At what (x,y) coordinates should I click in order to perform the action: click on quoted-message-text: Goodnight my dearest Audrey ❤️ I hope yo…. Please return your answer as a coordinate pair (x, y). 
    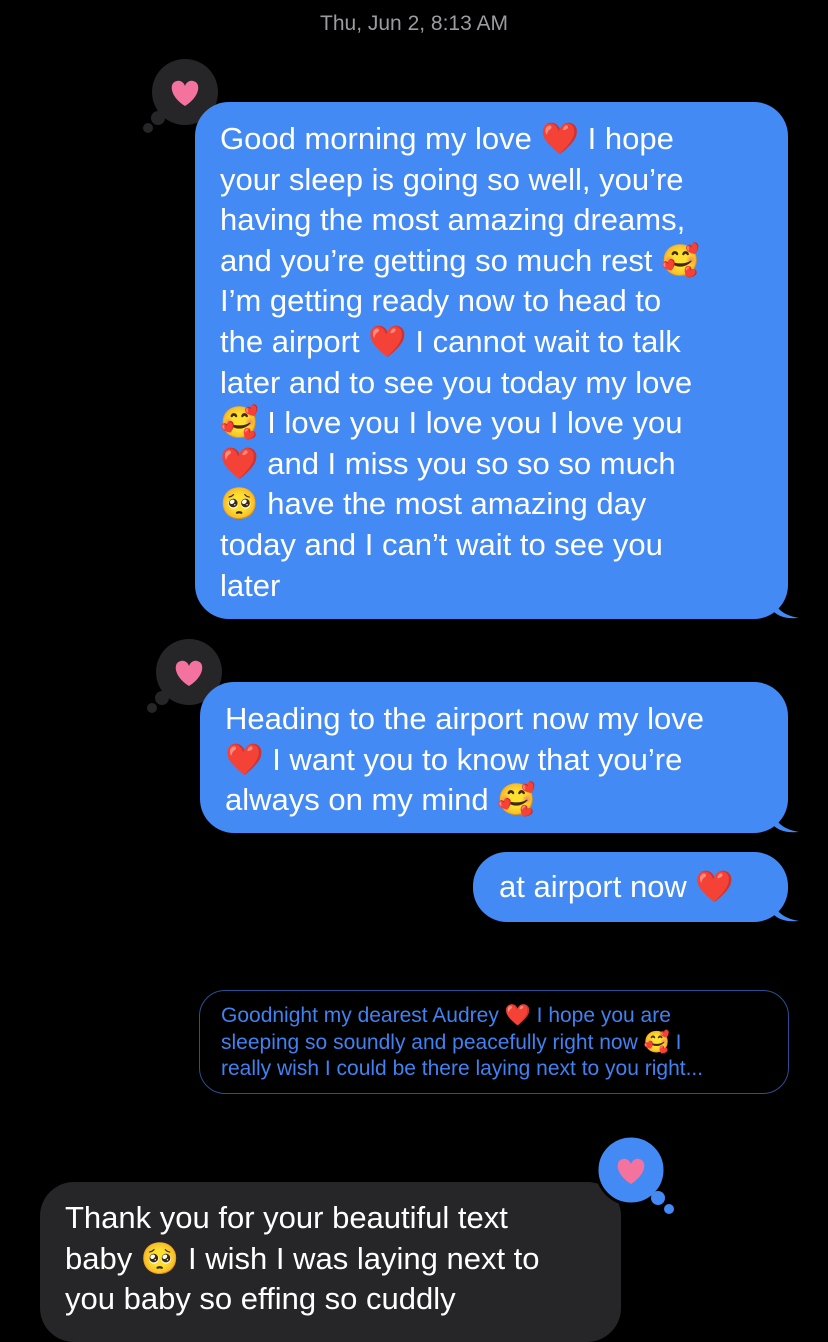
    Looking at the image, I should click on (462, 1042).